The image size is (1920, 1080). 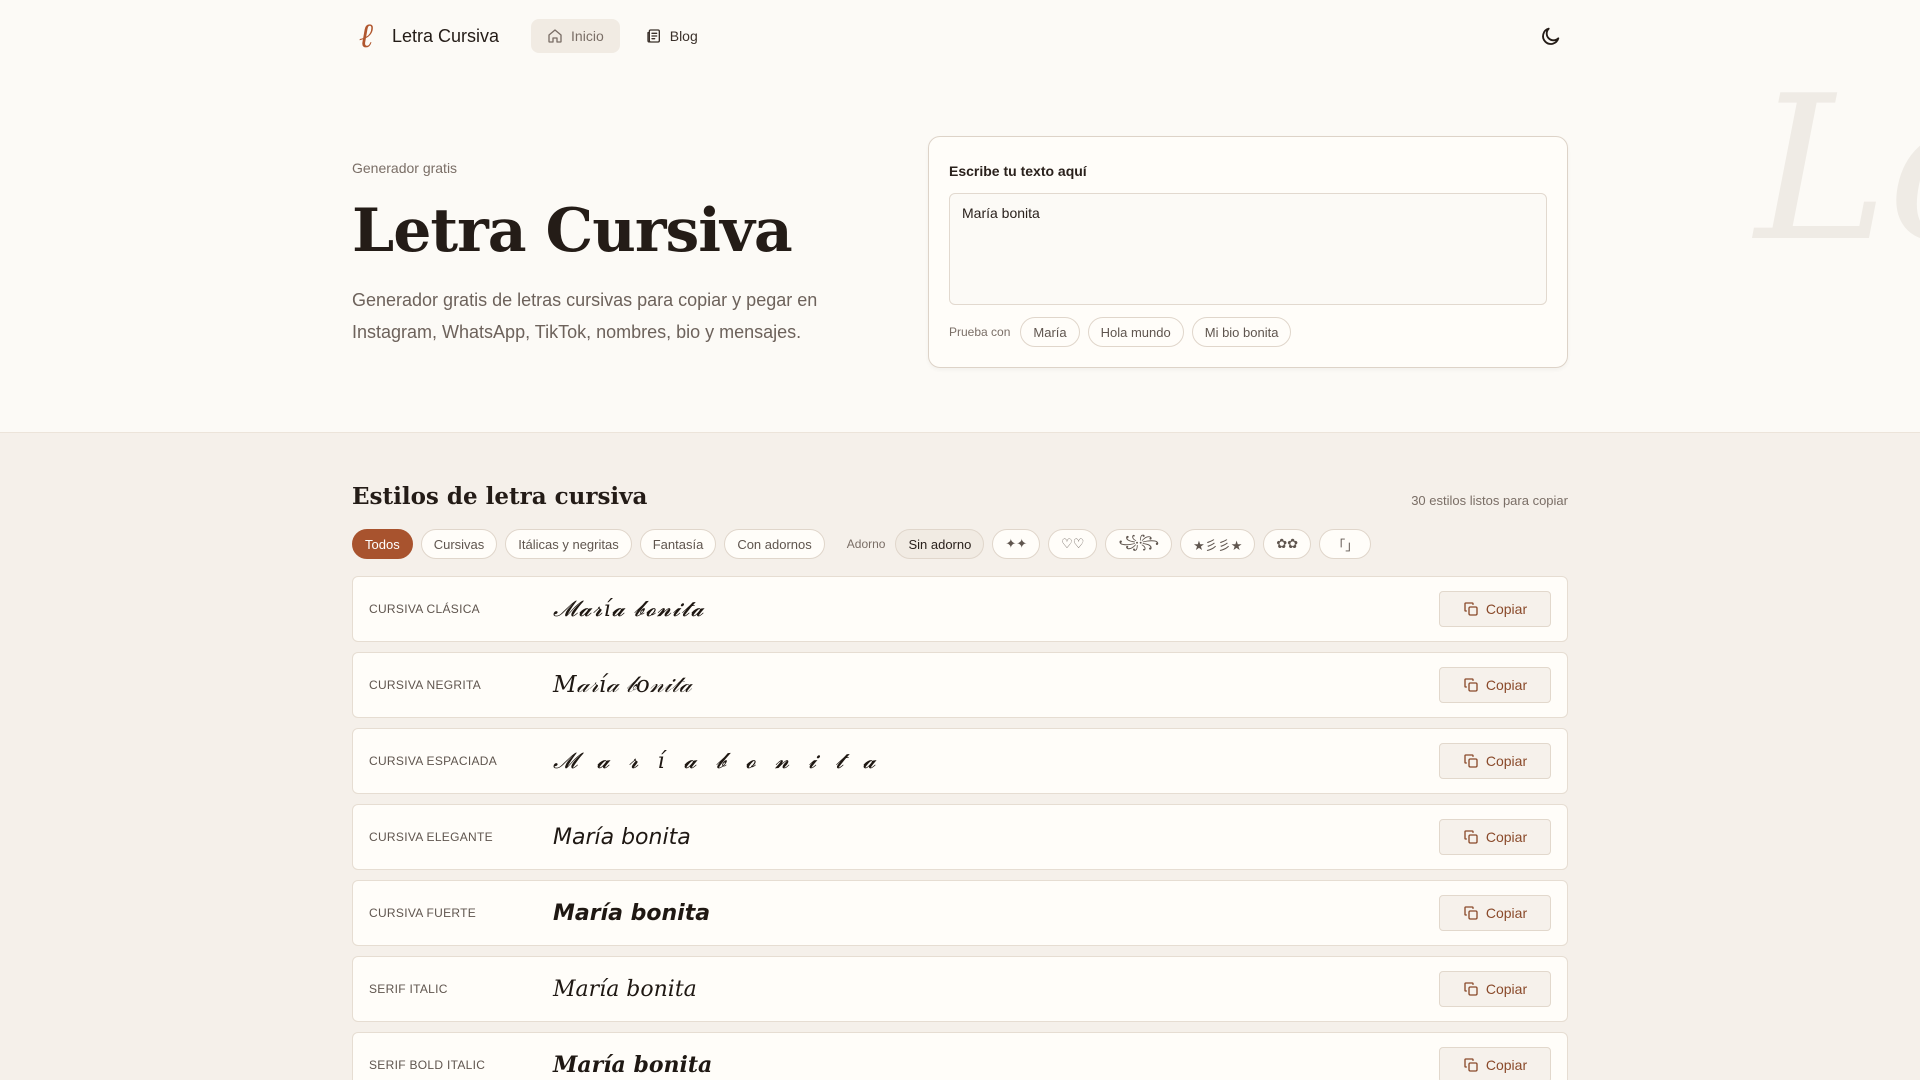 I want to click on text-input: María bonita, so click(x=1248, y=249).